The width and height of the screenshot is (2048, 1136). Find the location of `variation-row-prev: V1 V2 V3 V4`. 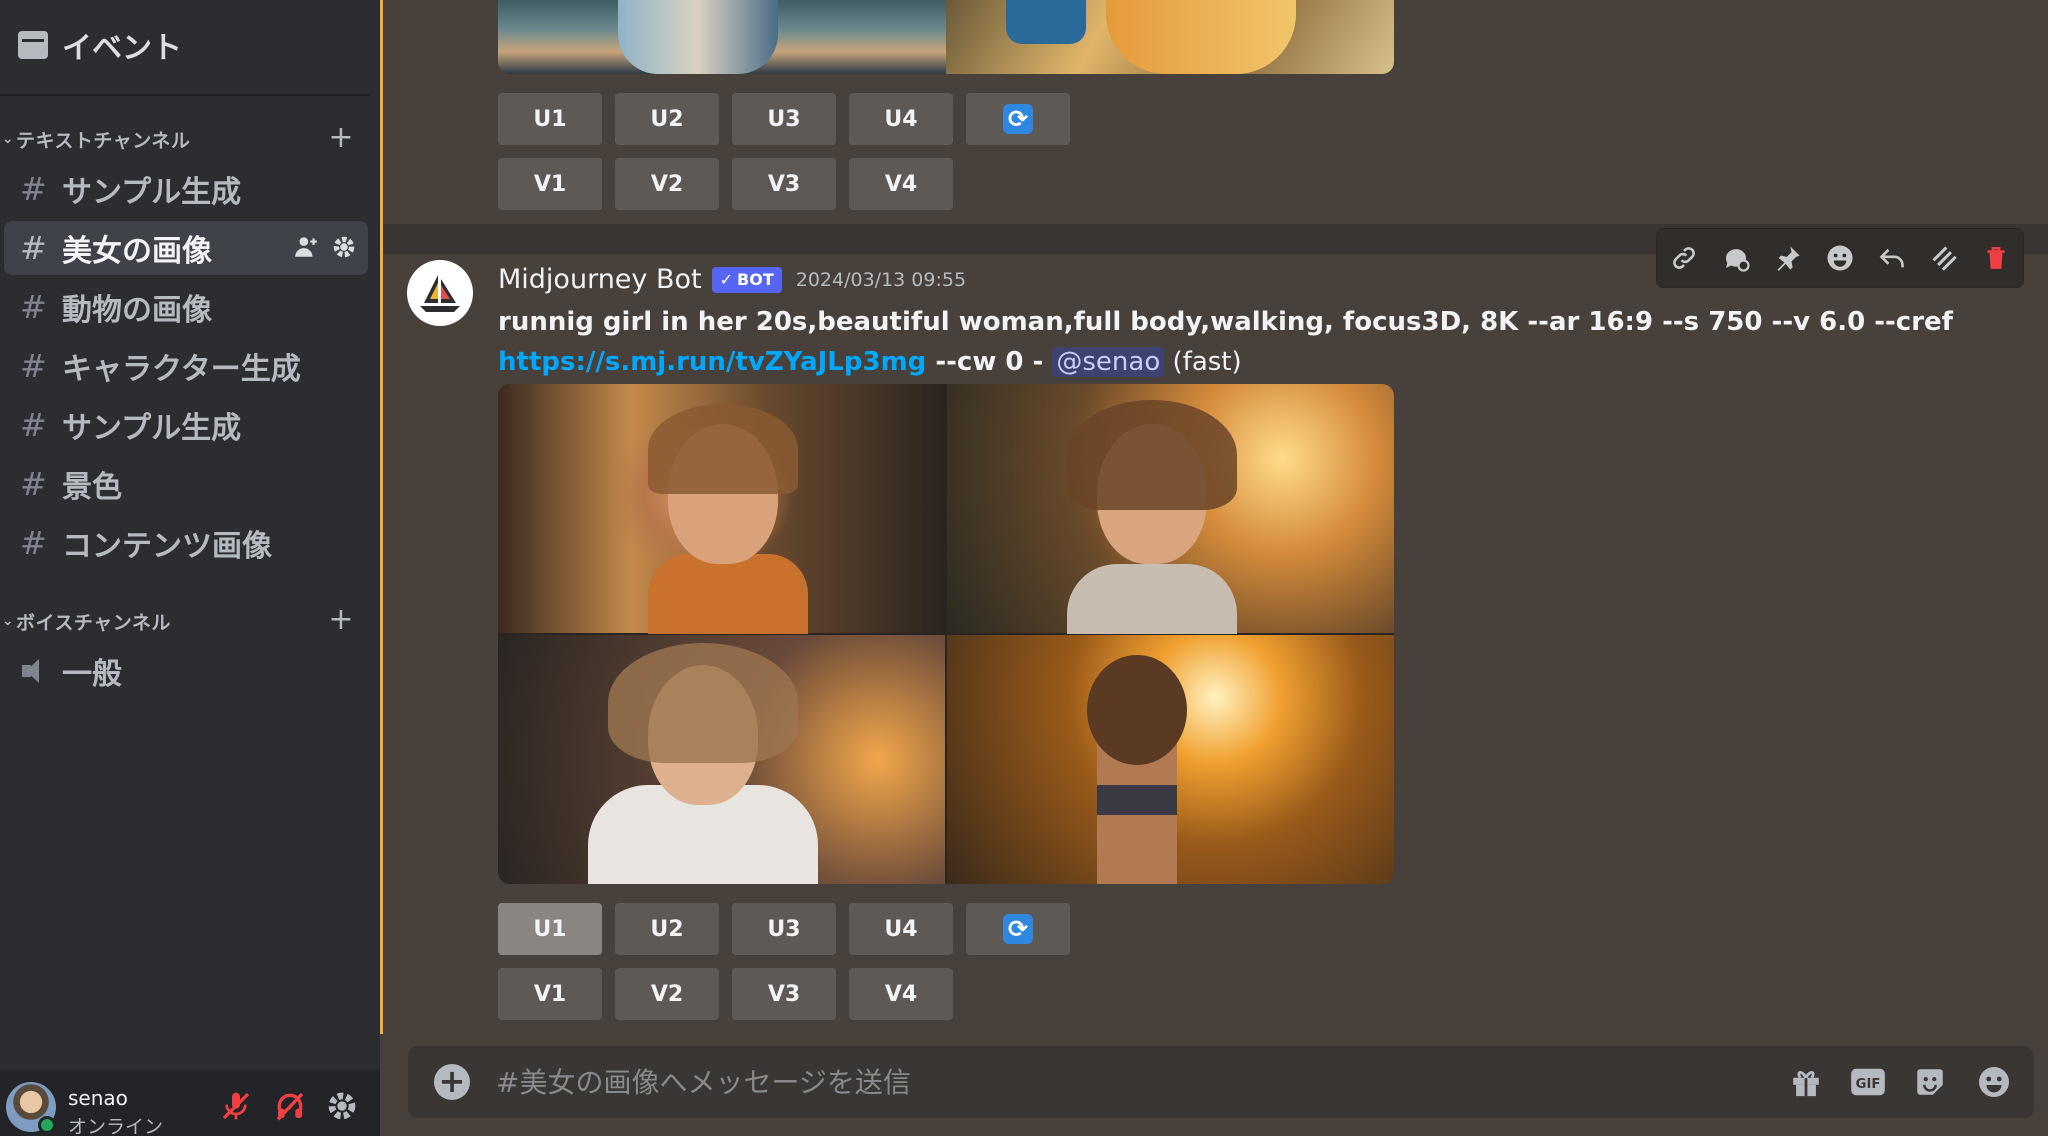

variation-row-prev: V1 V2 V3 V4 is located at coordinates (725, 184).